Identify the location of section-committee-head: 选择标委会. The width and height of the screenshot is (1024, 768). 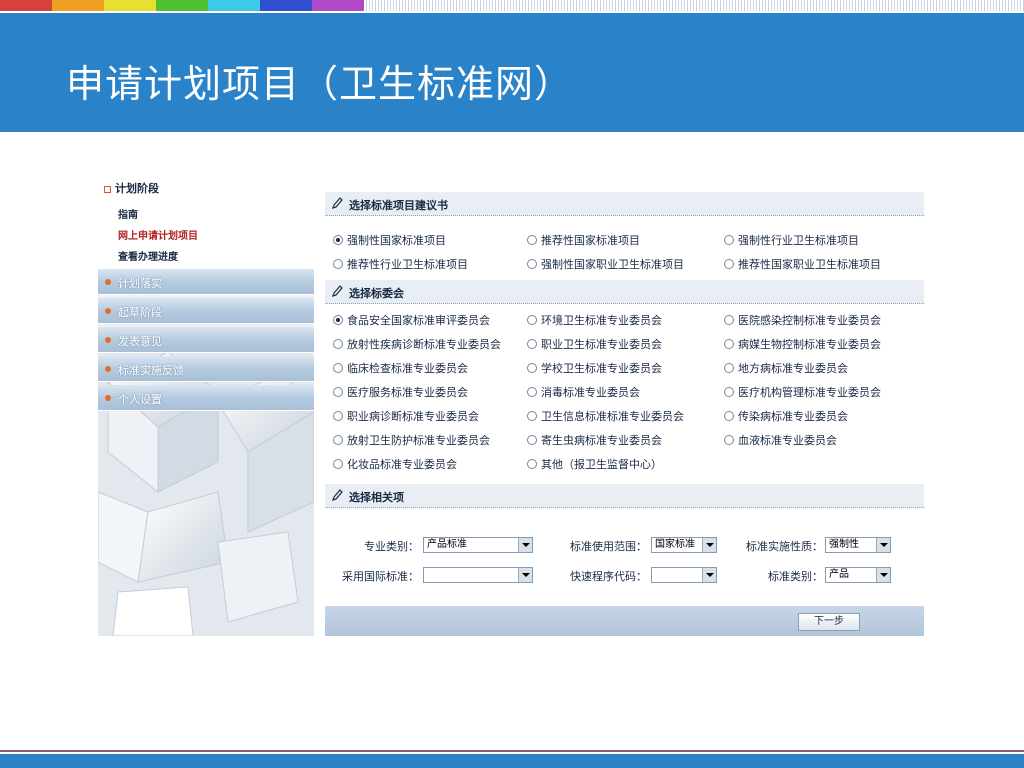
(624, 292).